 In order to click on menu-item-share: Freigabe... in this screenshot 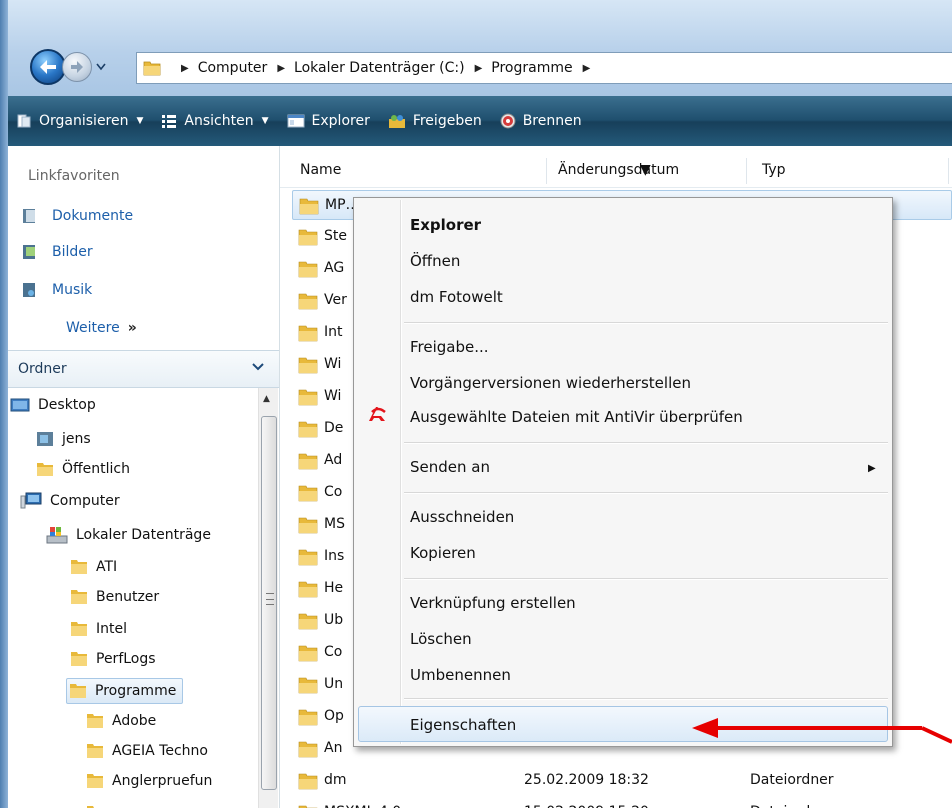, I will do `click(449, 347)`.